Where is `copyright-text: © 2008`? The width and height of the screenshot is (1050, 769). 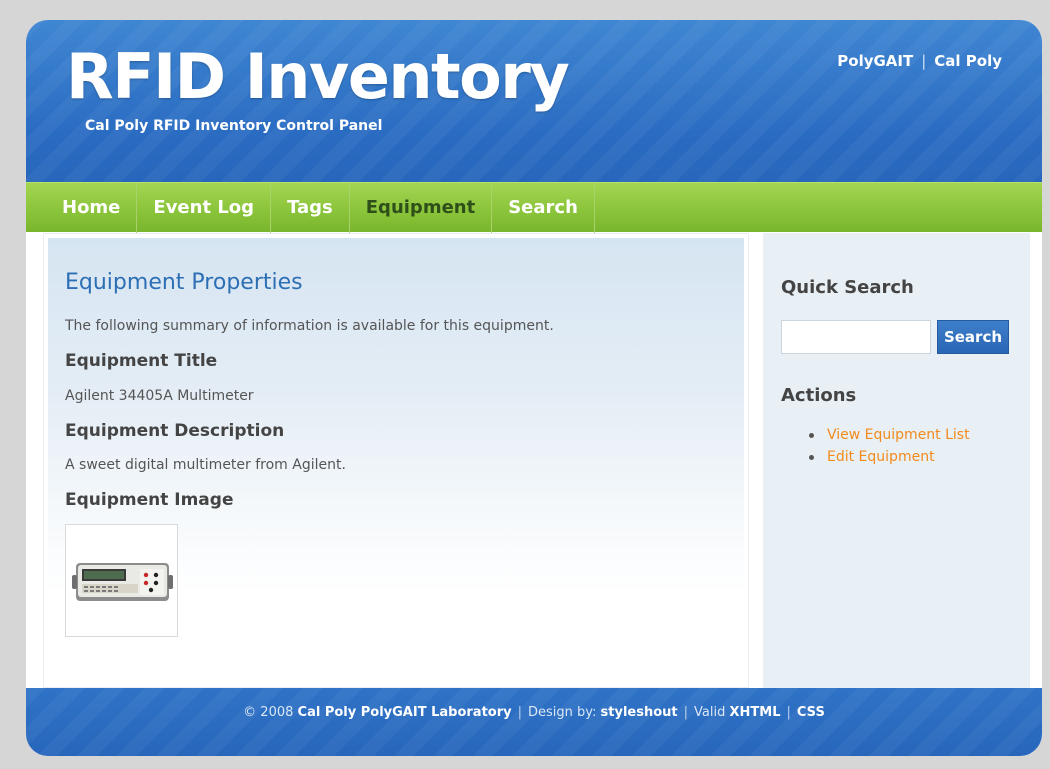
copyright-text: © 2008 is located at coordinates (268, 712).